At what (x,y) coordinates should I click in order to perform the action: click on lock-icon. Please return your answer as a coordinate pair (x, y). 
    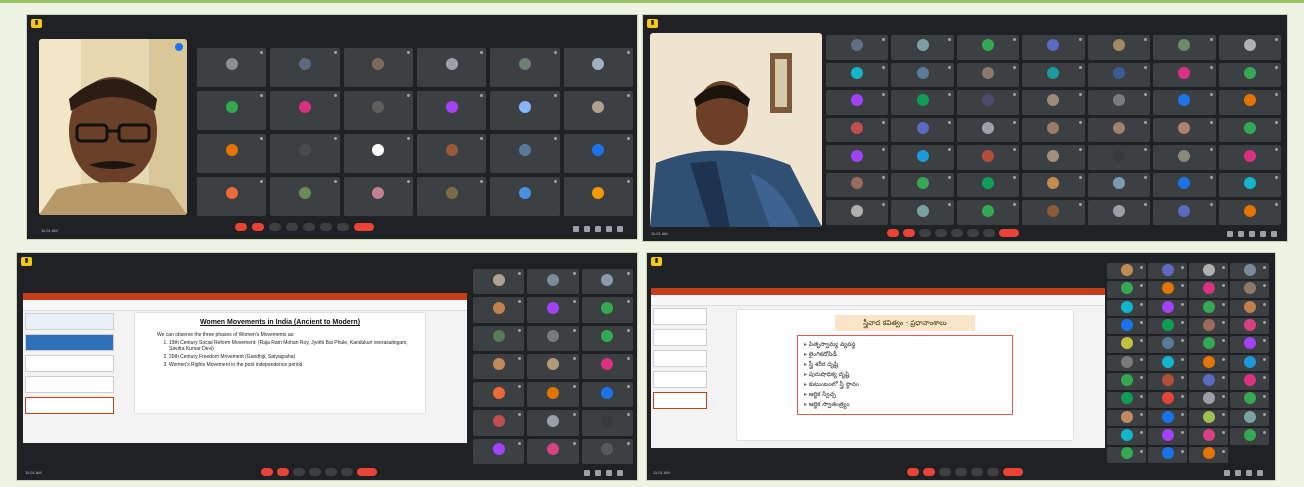
    Looking at the image, I should click on (620, 229).